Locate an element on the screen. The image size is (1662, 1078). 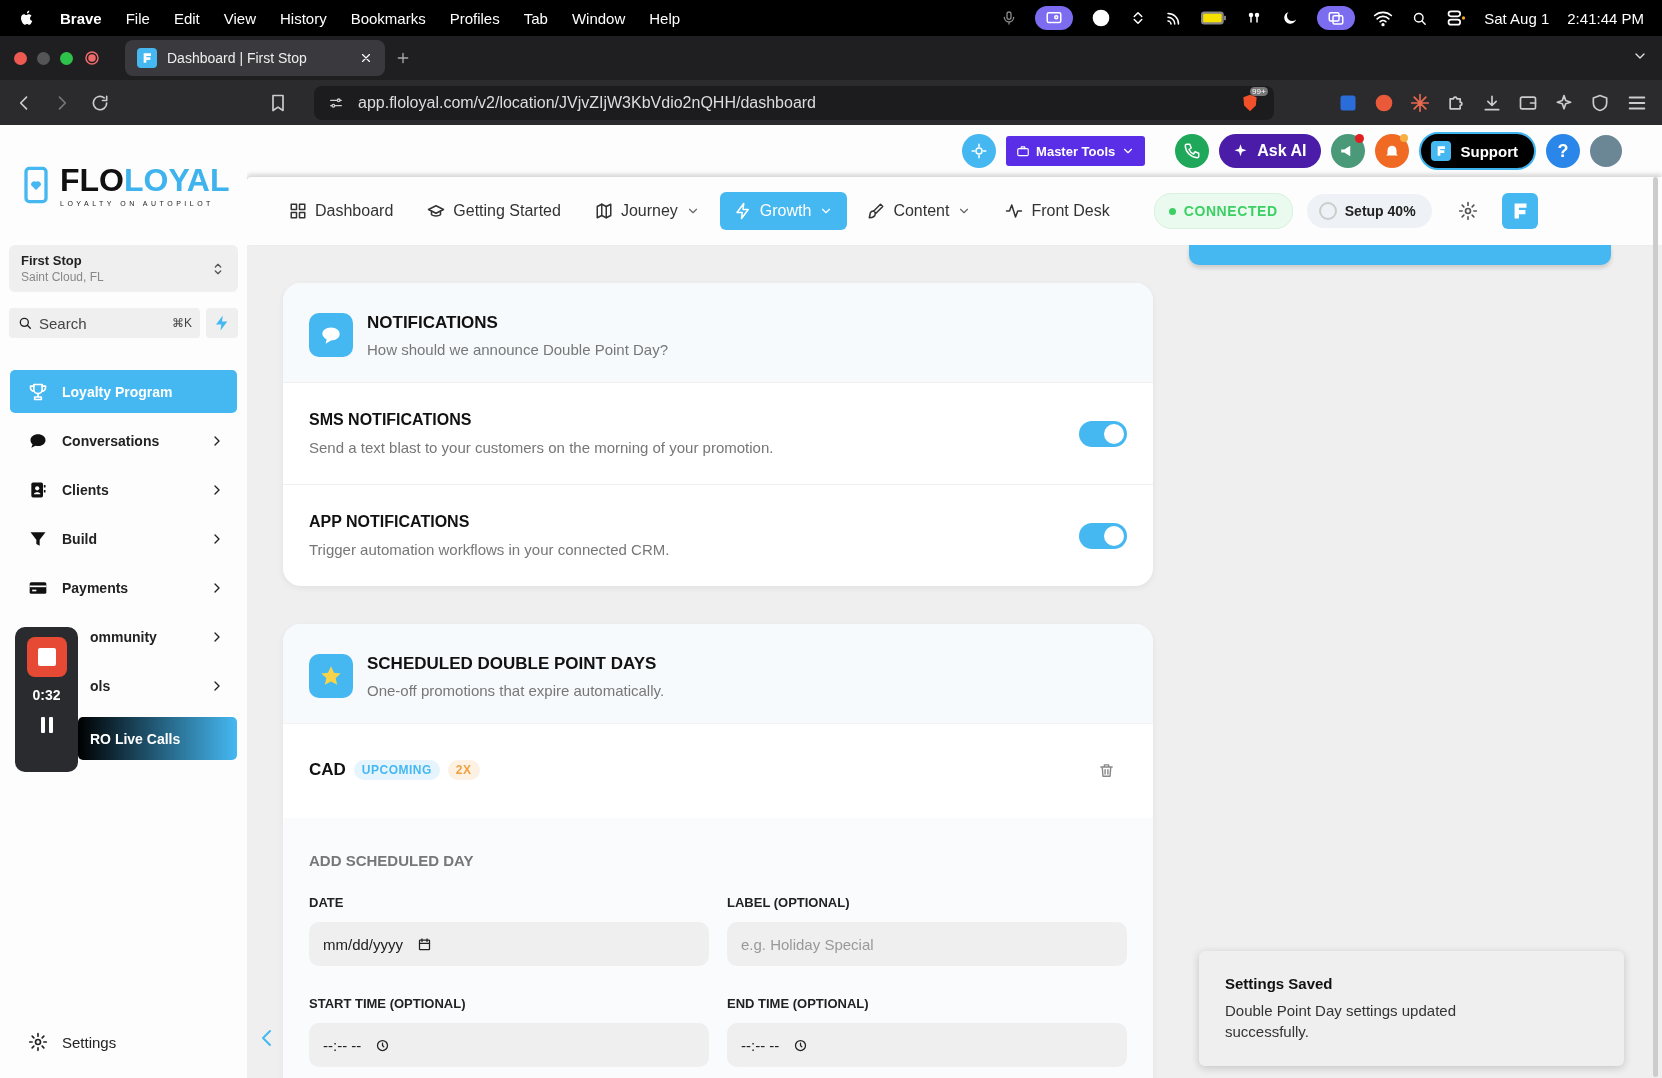
multiplier-badge: 2X is located at coordinates (463, 770).